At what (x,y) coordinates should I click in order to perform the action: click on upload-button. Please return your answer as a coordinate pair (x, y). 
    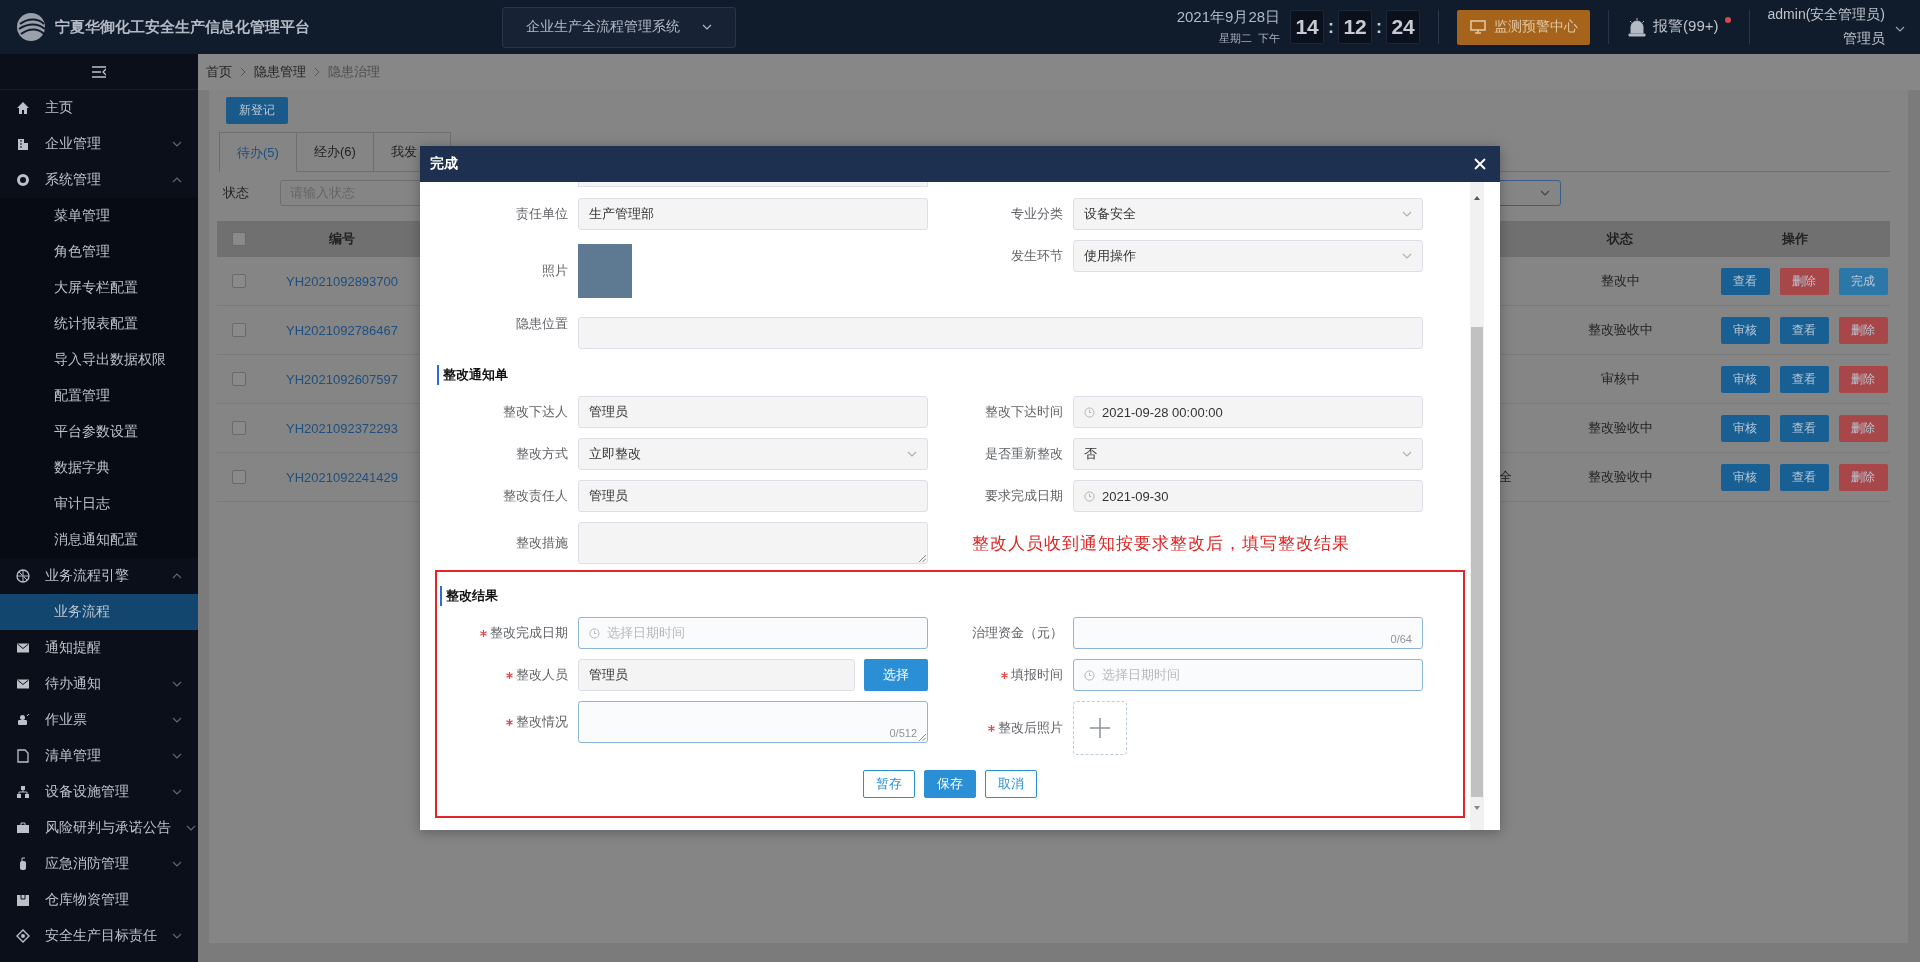
    Looking at the image, I should click on (1100, 728).